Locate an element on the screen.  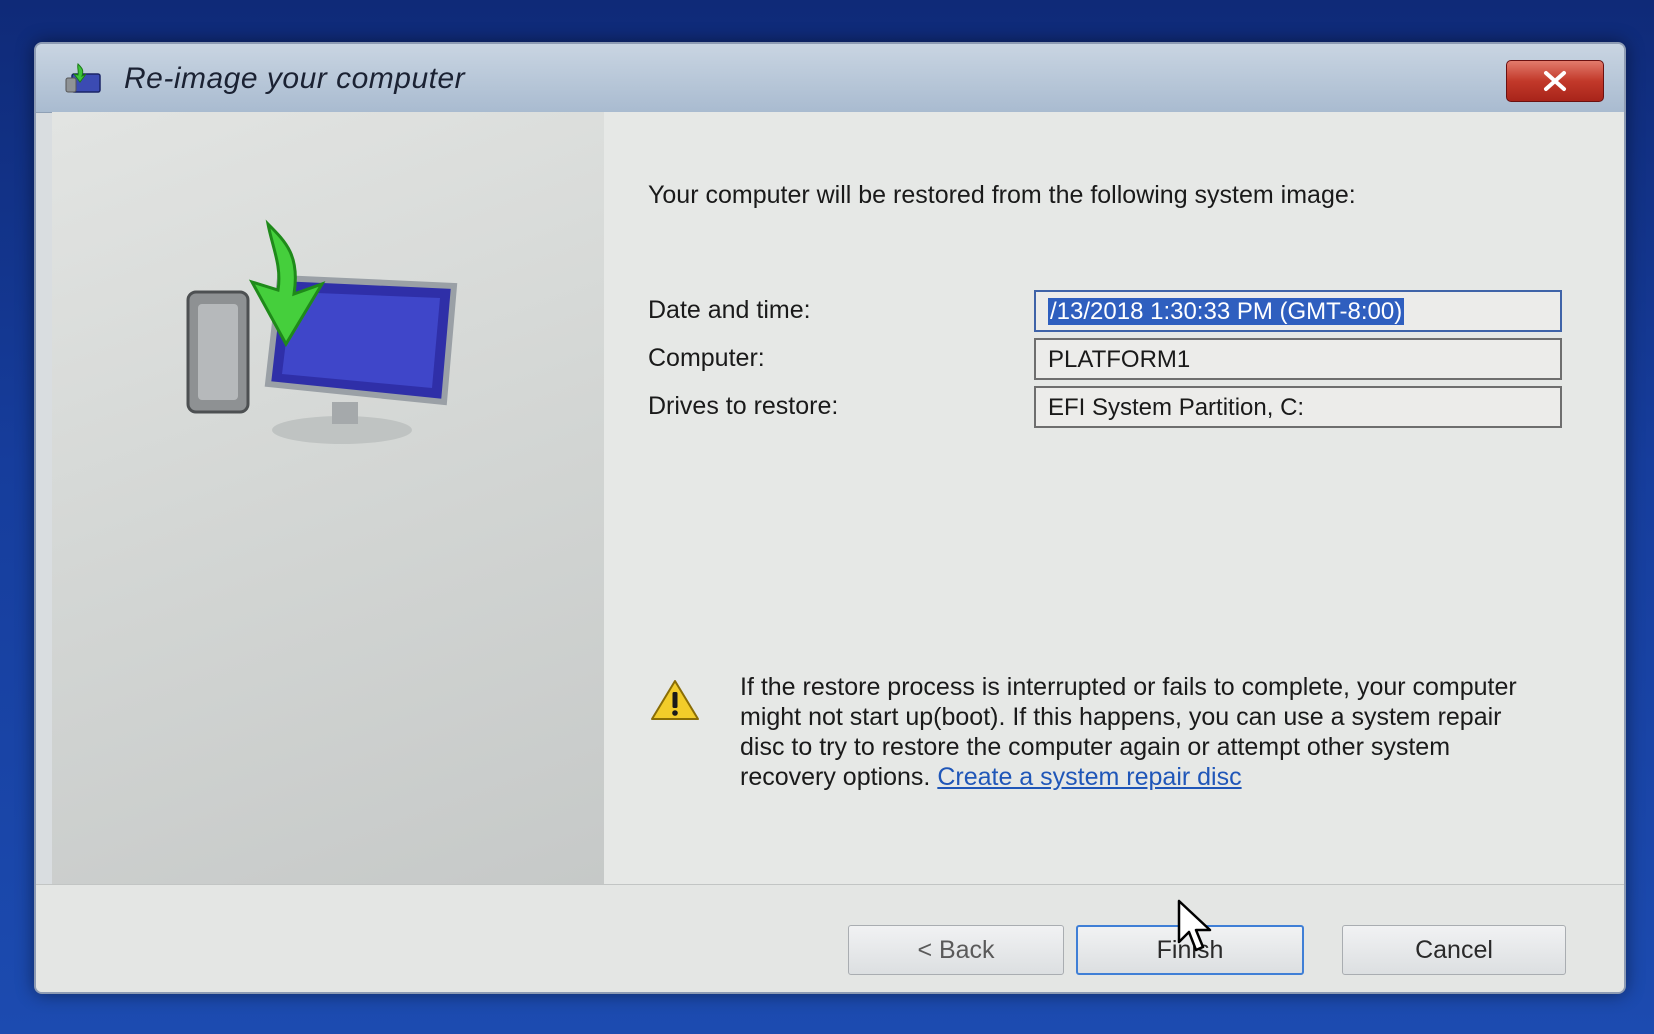
back-button: < Back is located at coordinates (956, 950).